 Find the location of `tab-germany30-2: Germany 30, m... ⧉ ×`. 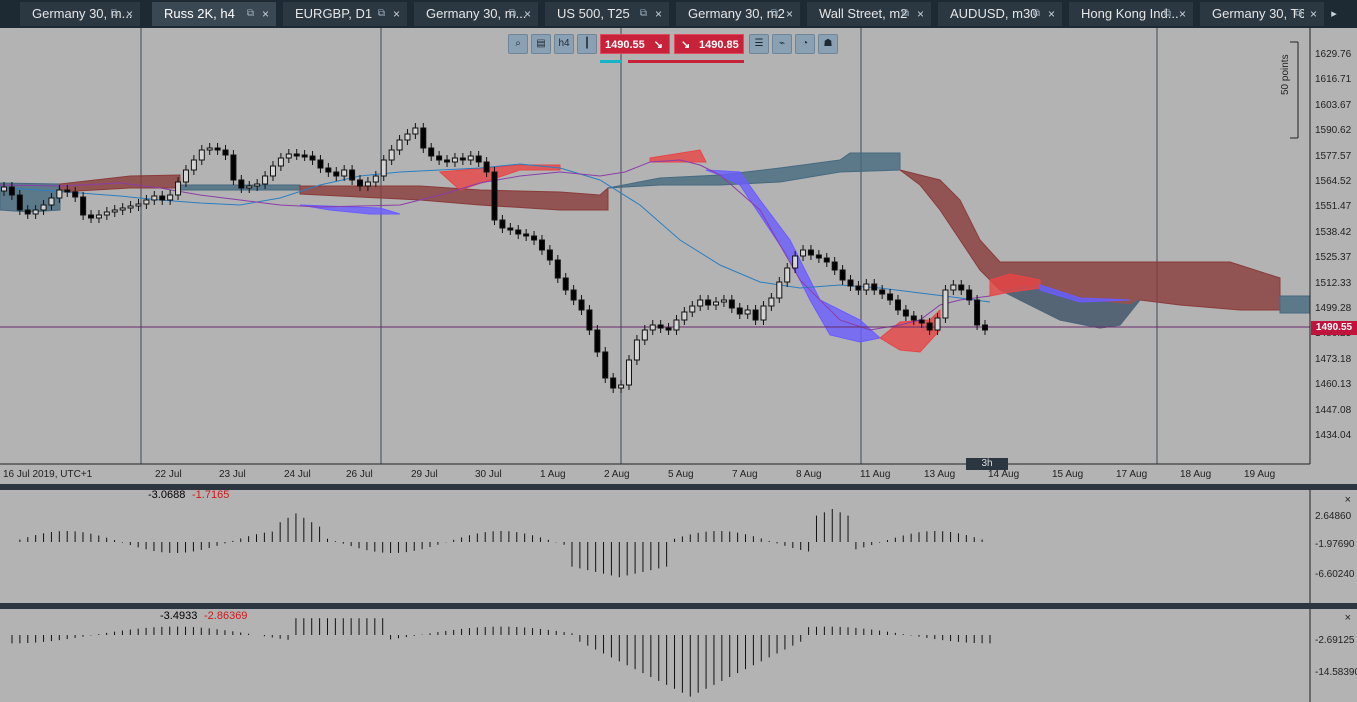

tab-germany30-2: Germany 30, m... ⧉ × is located at coordinates (476, 14).